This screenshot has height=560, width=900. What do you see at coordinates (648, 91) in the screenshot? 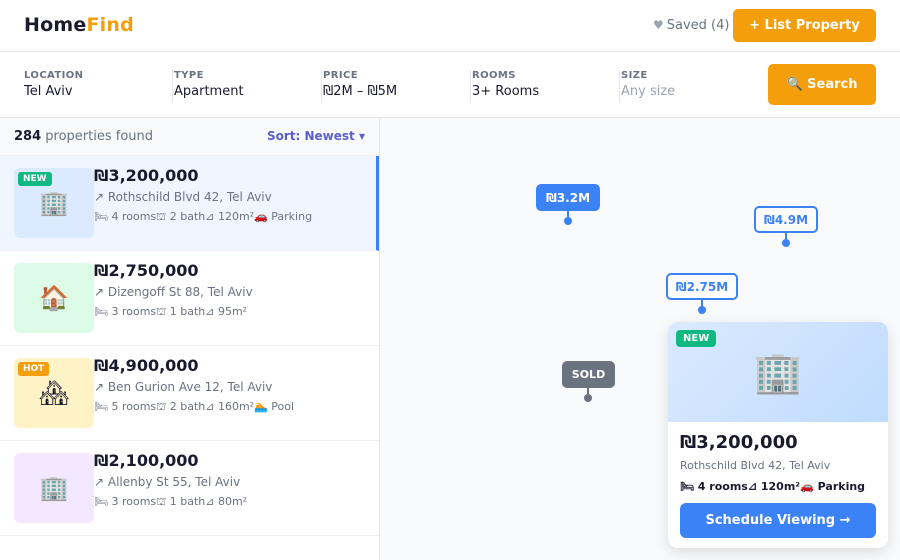
I see `size-placeholder: Any size` at bounding box center [648, 91].